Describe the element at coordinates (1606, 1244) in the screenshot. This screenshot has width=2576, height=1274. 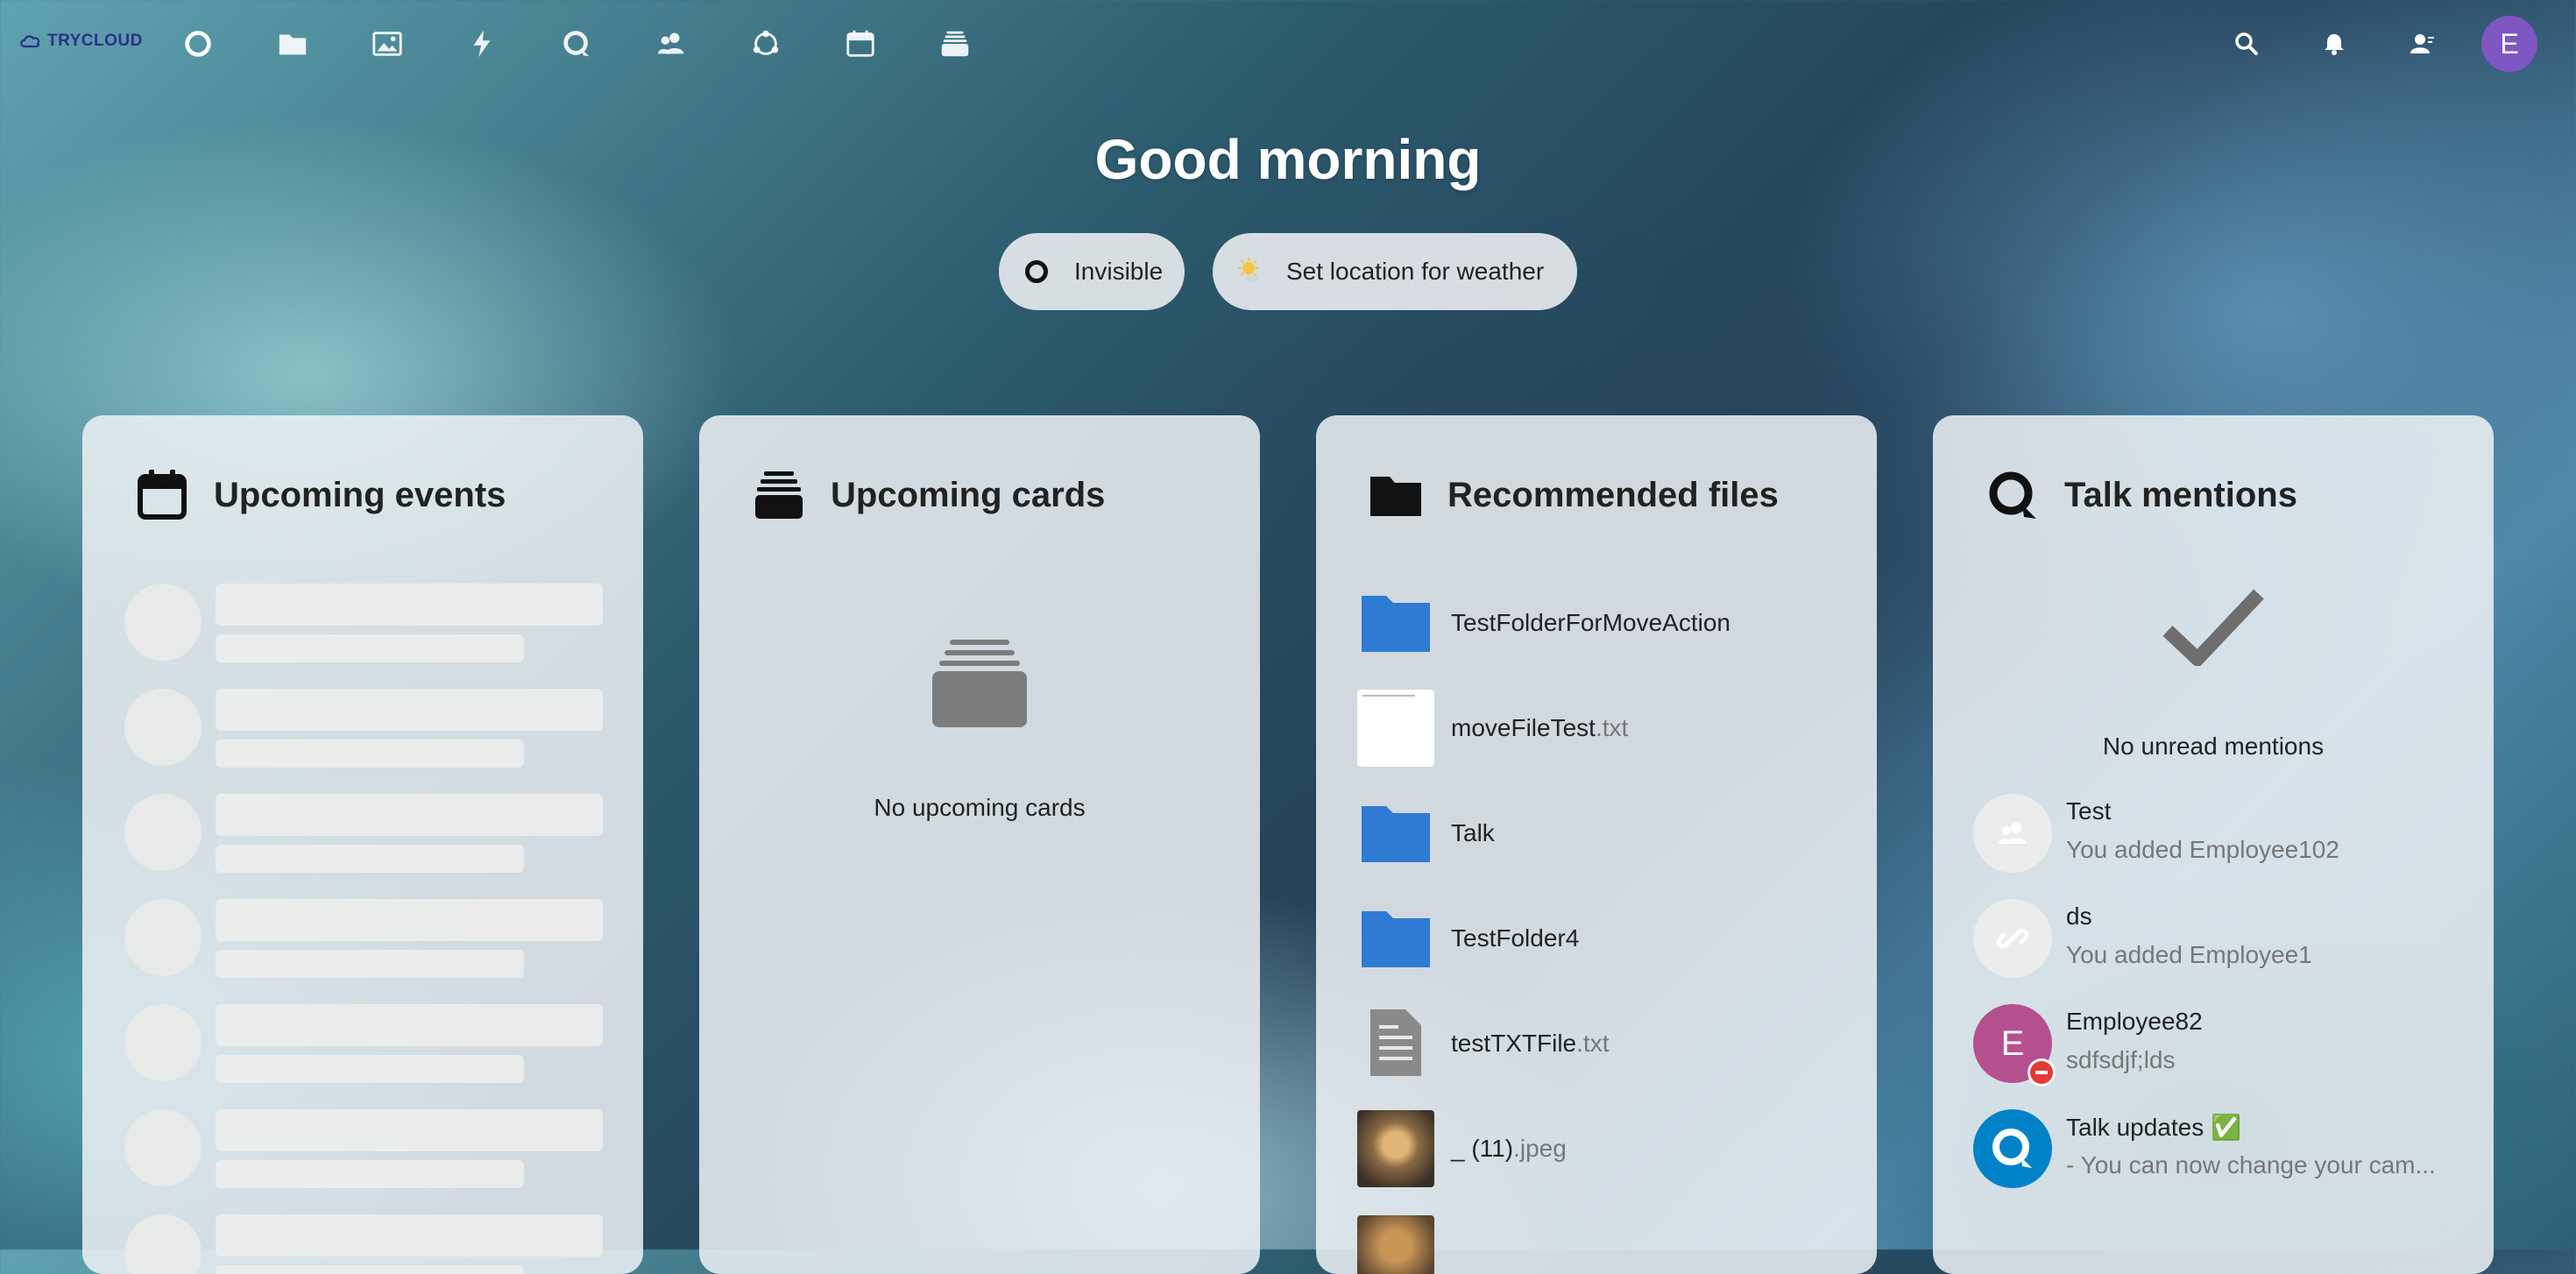
I see `file-item-partial` at that location.